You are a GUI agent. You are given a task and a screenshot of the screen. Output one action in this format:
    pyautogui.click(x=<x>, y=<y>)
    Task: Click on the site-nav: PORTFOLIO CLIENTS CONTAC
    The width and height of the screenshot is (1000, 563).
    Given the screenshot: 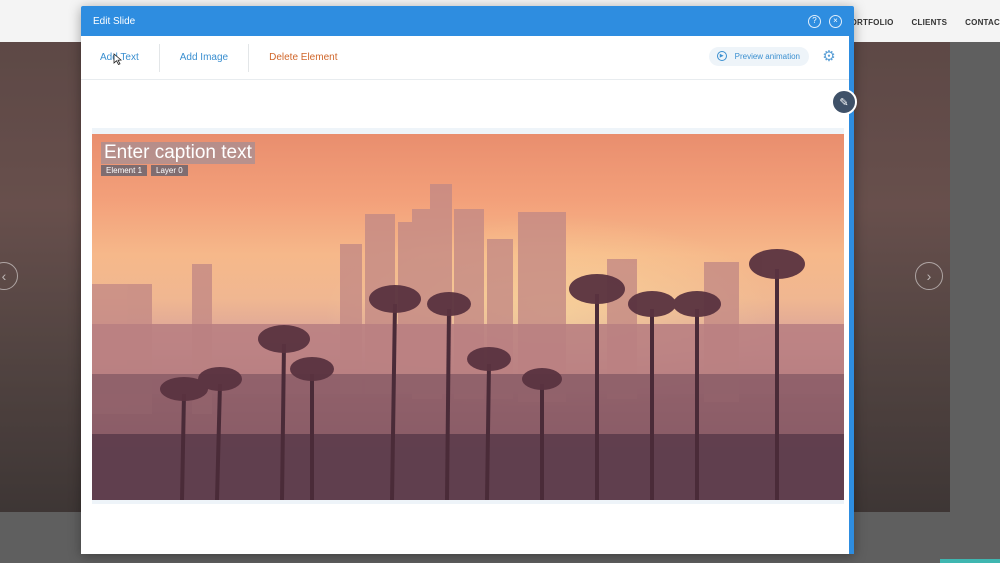 What is the action you would take?
    pyautogui.click(x=922, y=22)
    